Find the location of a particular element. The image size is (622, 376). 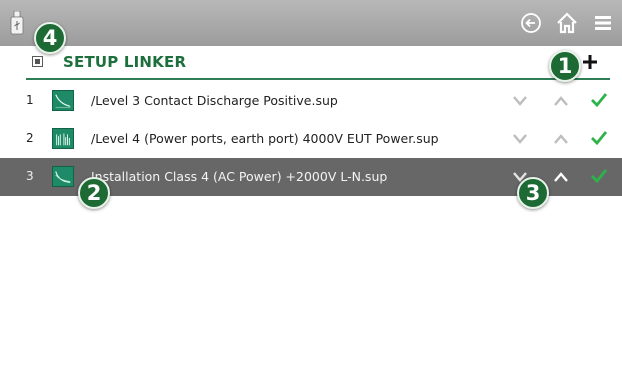

row-number: 3 is located at coordinates (30, 176).